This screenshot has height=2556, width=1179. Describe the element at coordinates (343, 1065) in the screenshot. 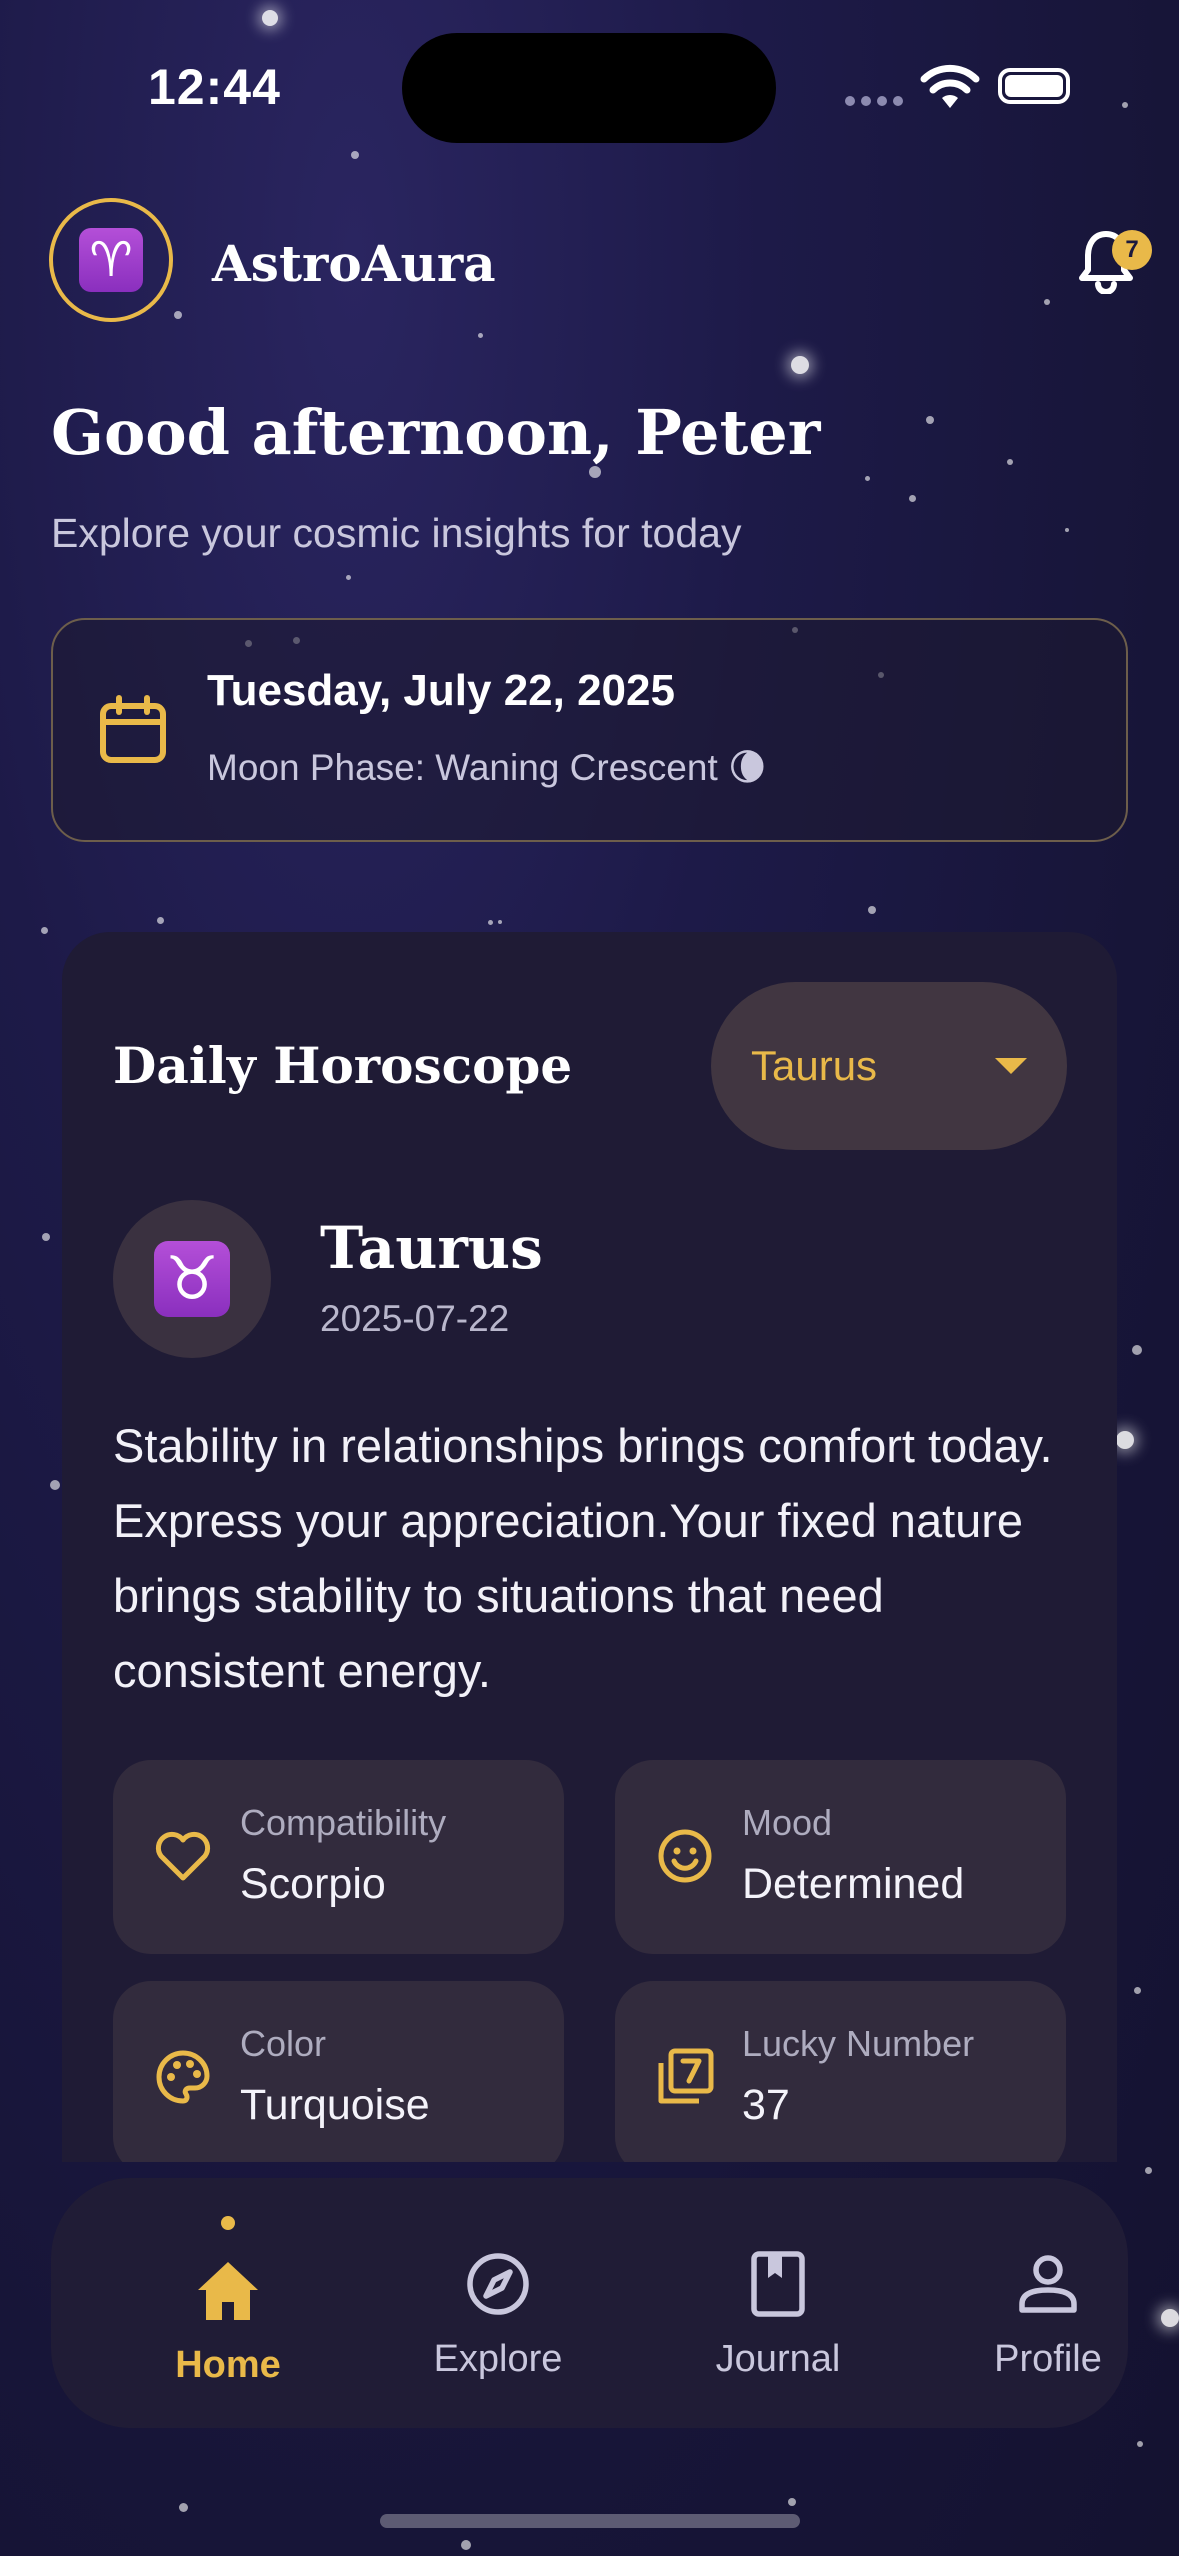

I see `horoscope-title: Daily Horoscope` at that location.